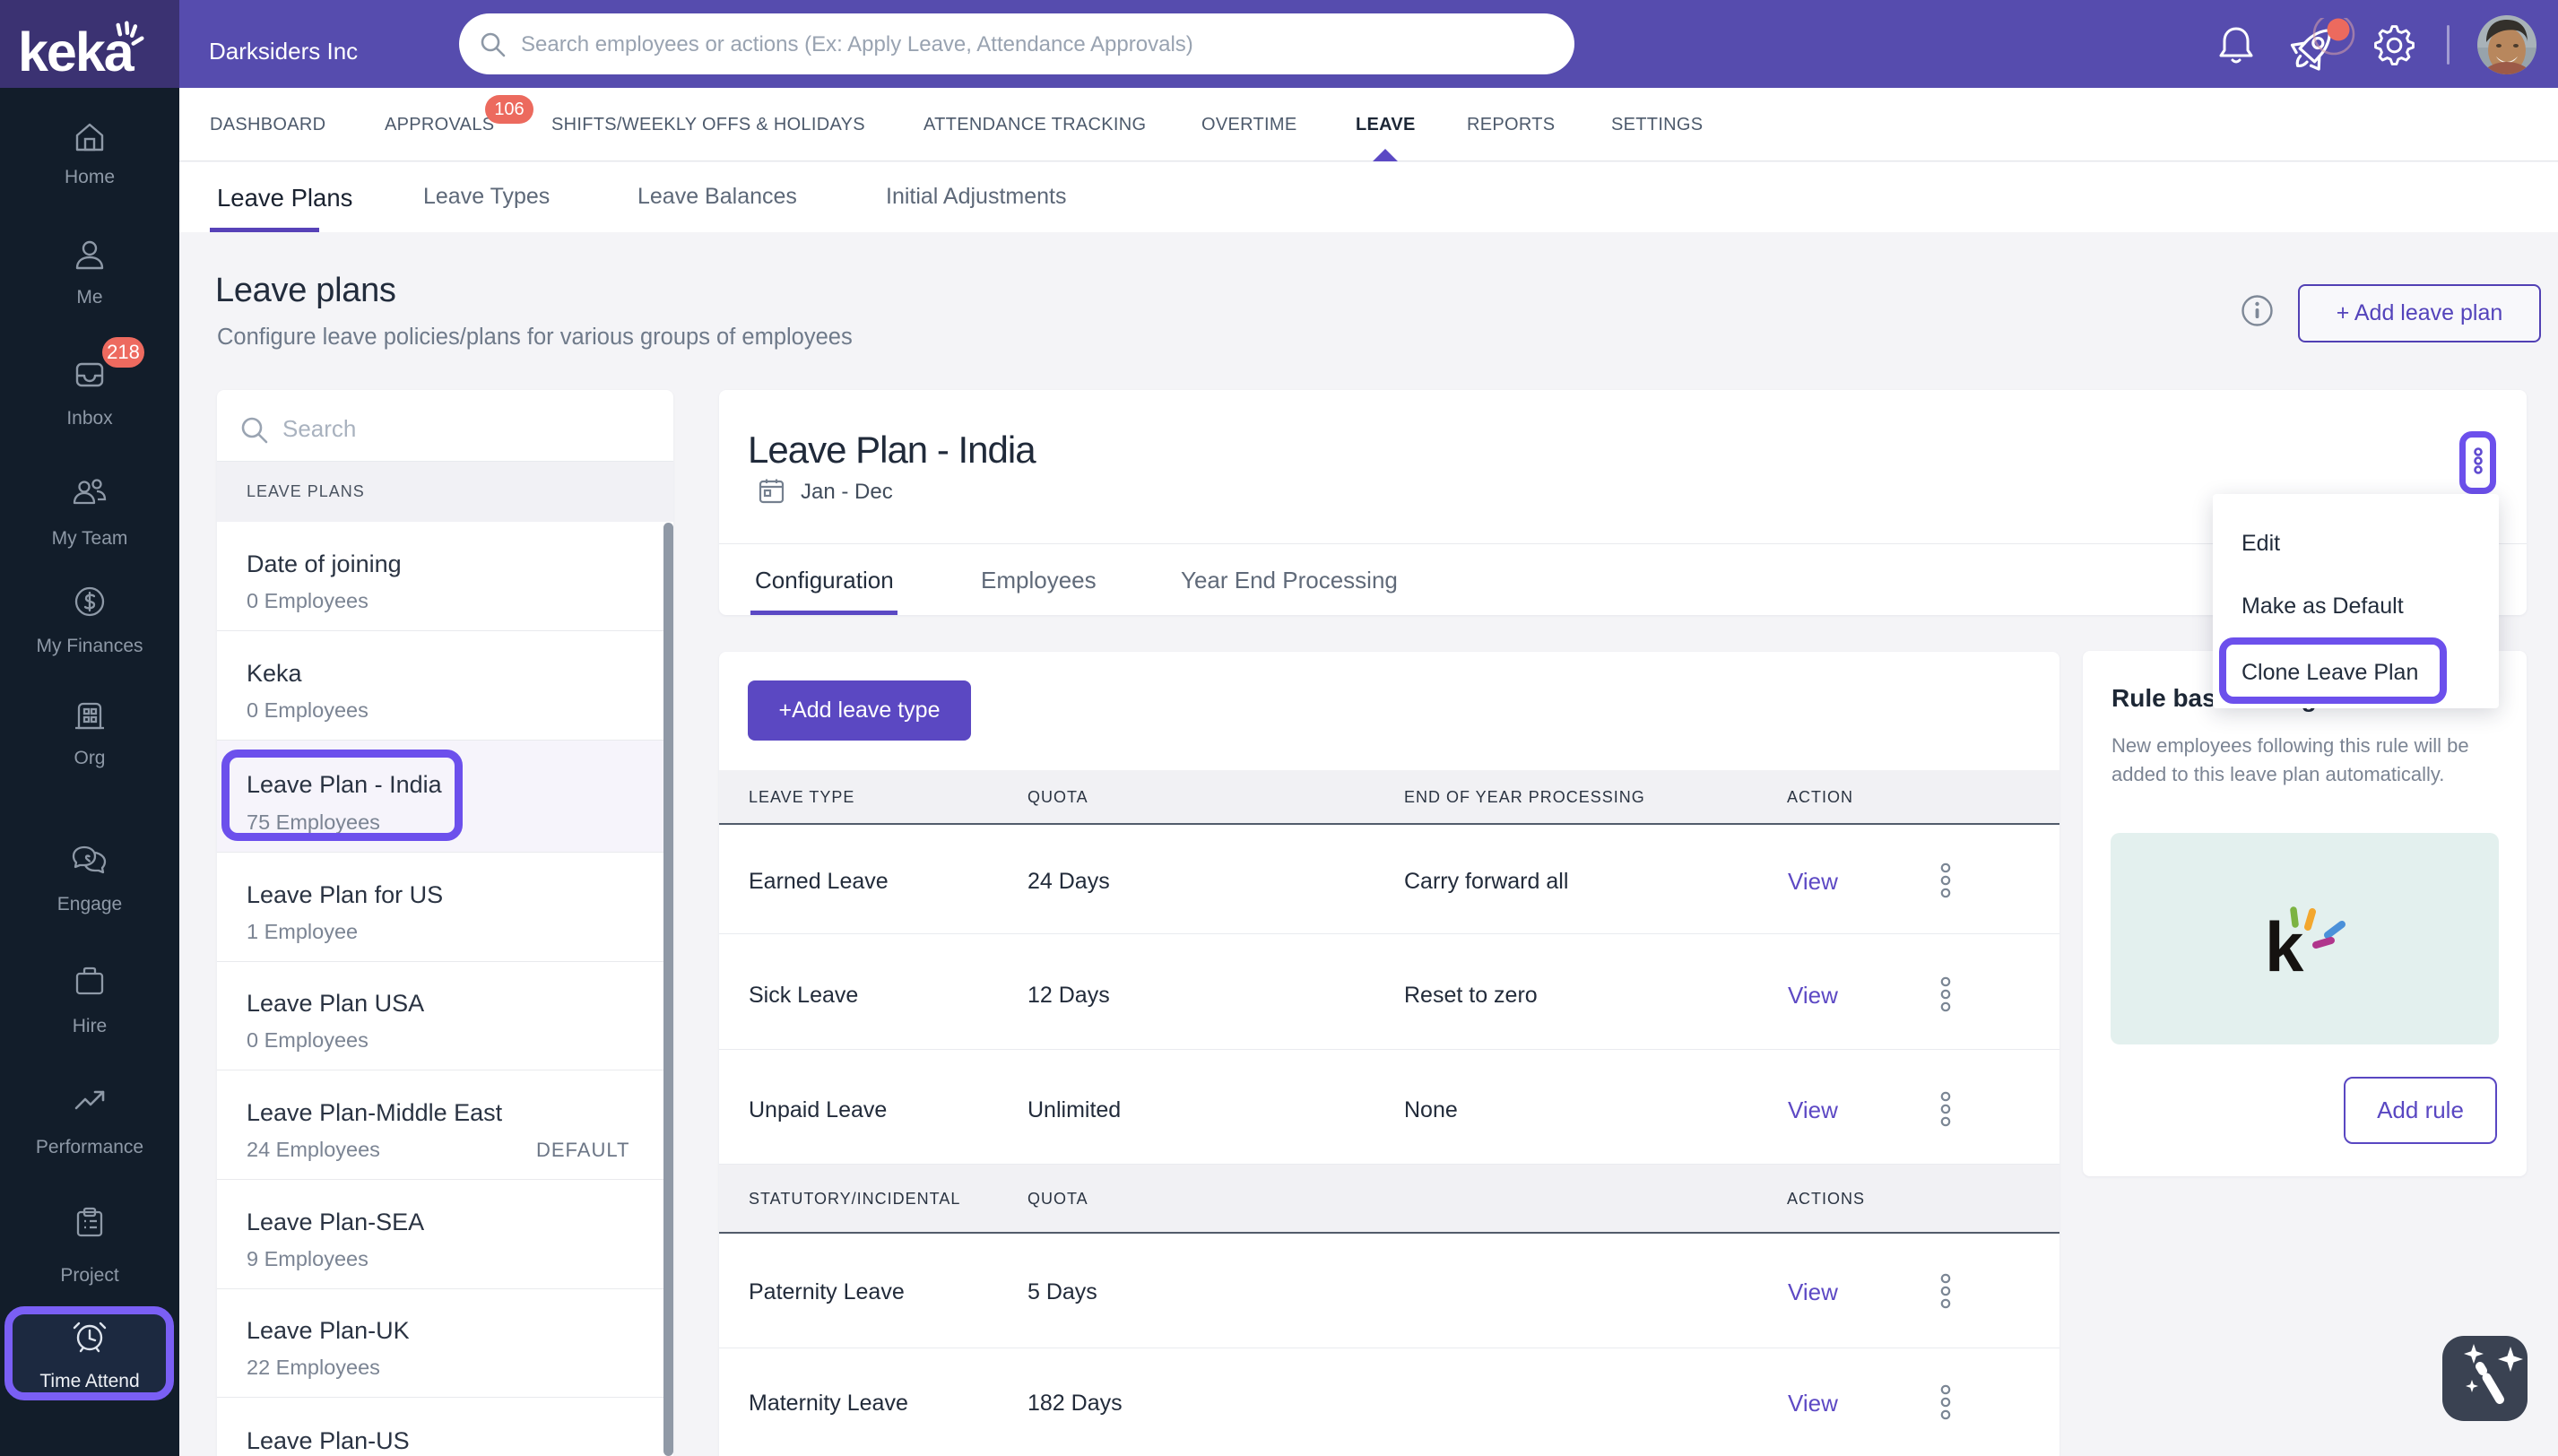  Describe the element at coordinates (2284, 944) in the screenshot. I see `svg-text: k` at that location.